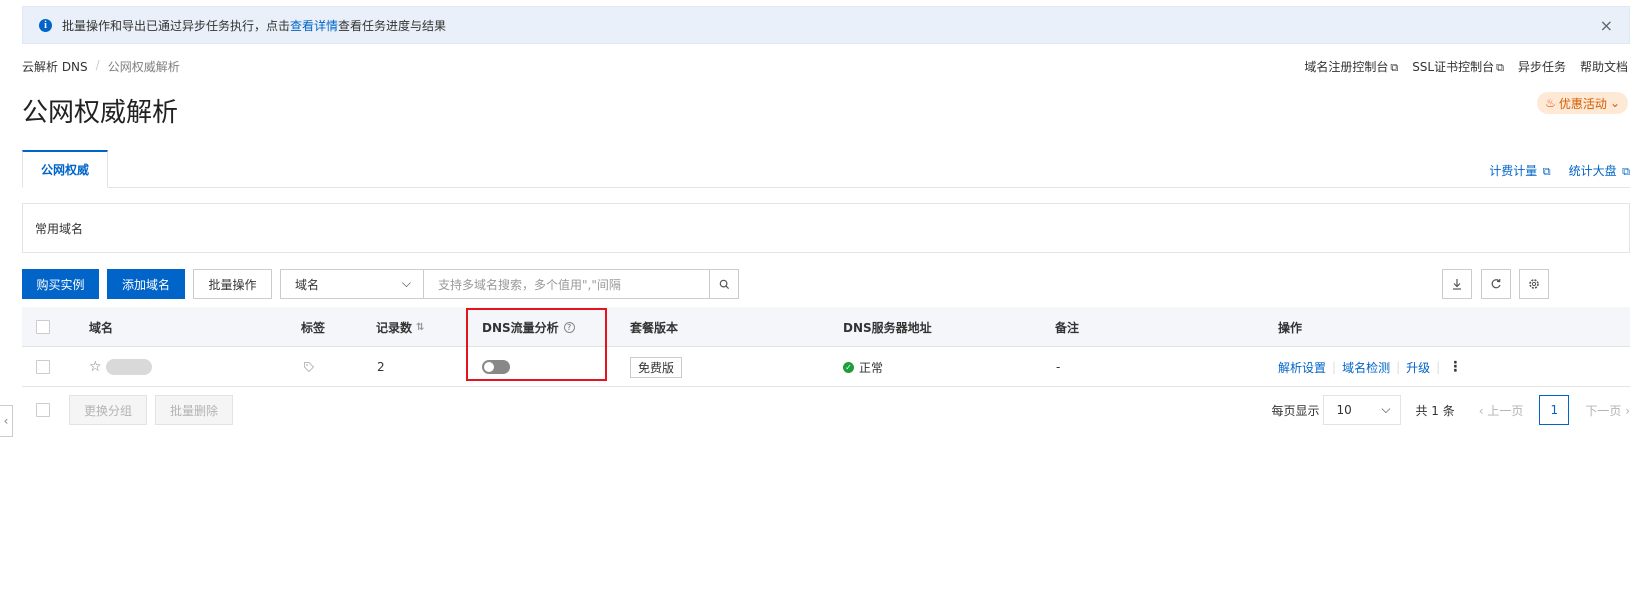 The image size is (1640, 605). Describe the element at coordinates (65, 169) in the screenshot. I see `tab-public-authority: 公网权威` at that location.